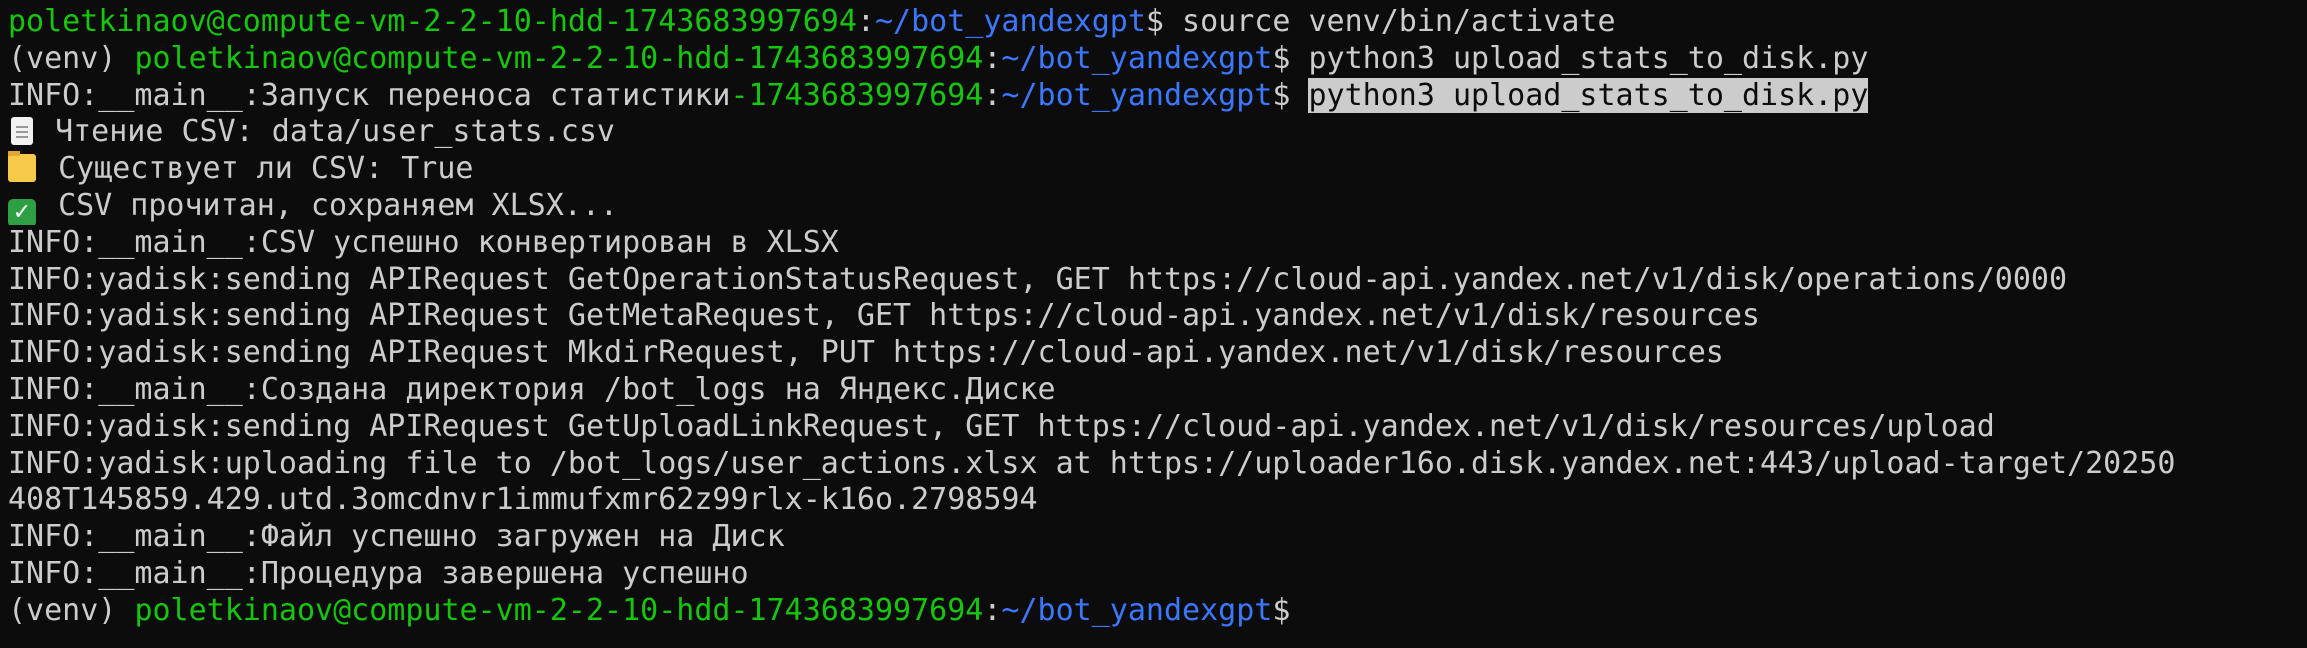 Image resolution: width=2307 pixels, height=648 pixels. I want to click on command-text: python3 upload_stats_to_disk.py, so click(1588, 58).